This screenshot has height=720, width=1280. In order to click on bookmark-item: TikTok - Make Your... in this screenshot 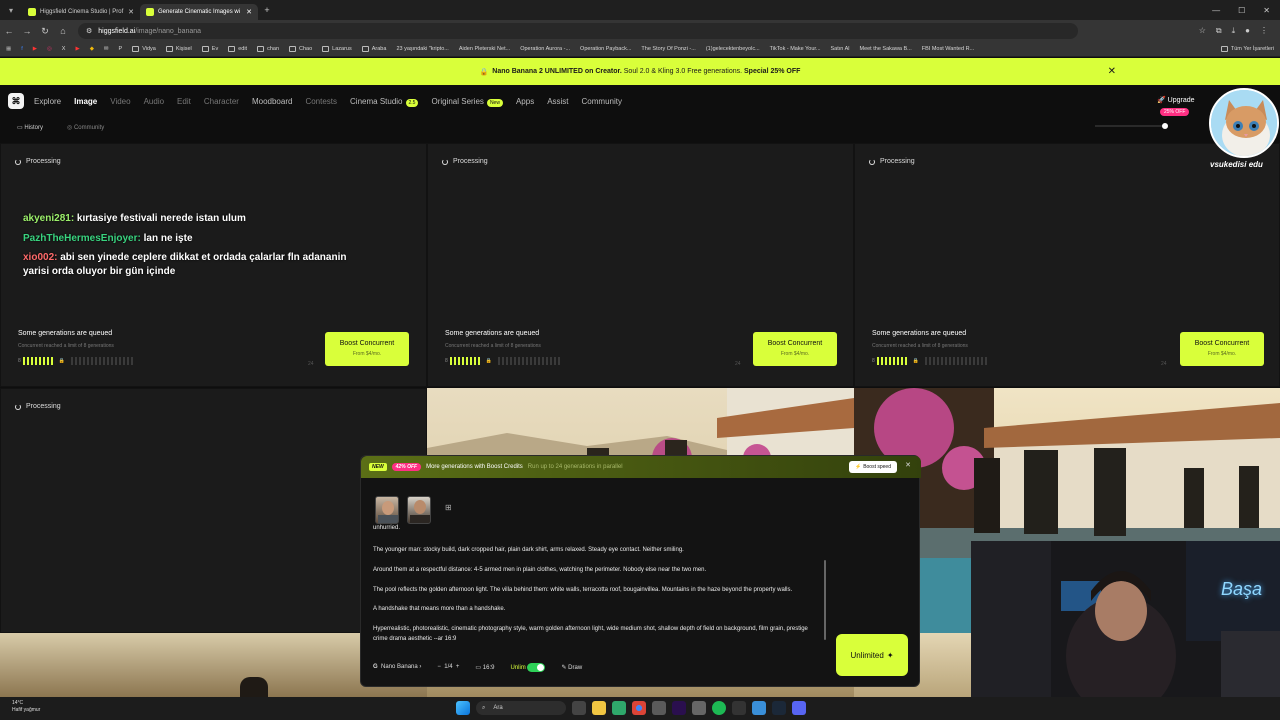, I will do `click(795, 49)`.